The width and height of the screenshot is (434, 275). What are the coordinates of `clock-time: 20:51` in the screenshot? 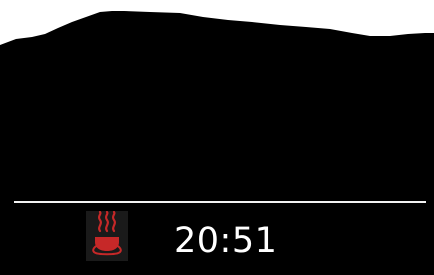 It's located at (226, 241).